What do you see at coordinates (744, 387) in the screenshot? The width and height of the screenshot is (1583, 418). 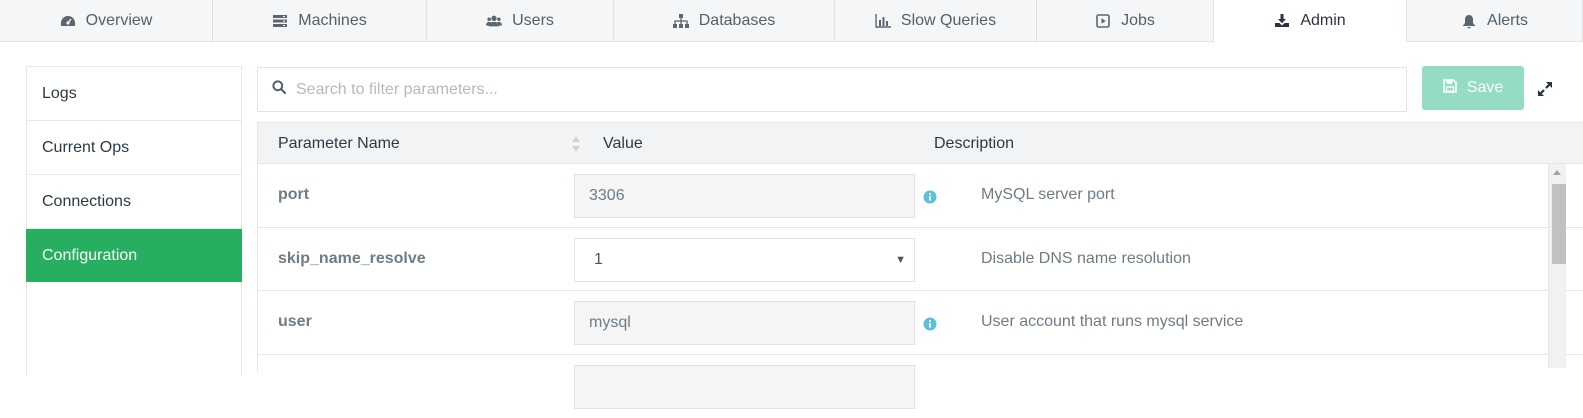 I see `parameter-value-input` at bounding box center [744, 387].